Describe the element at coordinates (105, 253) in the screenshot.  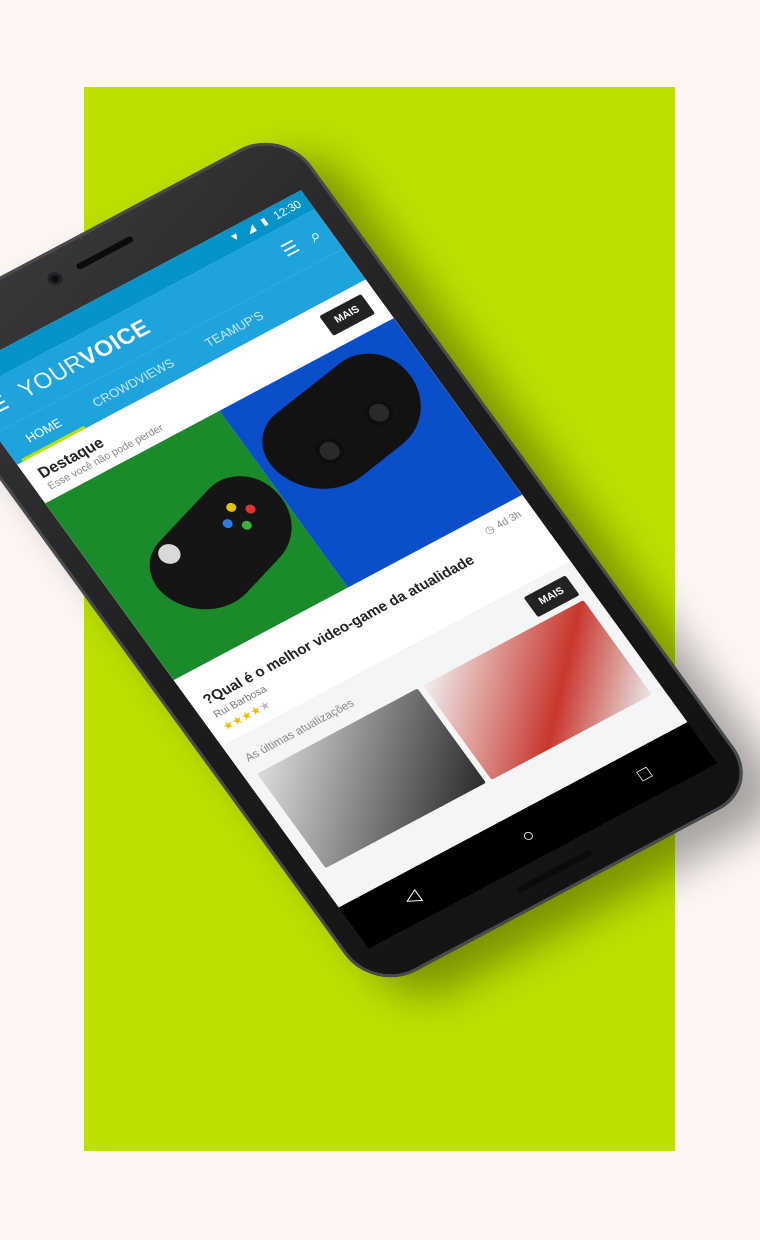
I see `earpiece-speaker` at that location.